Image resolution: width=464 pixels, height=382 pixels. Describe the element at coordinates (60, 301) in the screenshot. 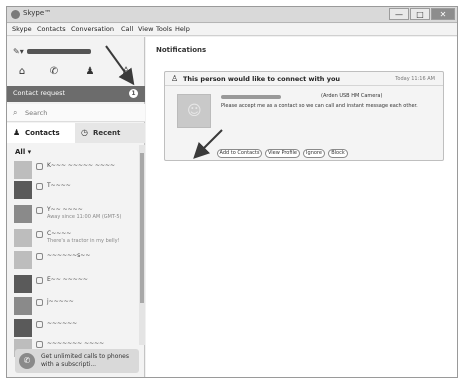

I see `contact-name: j~~~~~` at that location.